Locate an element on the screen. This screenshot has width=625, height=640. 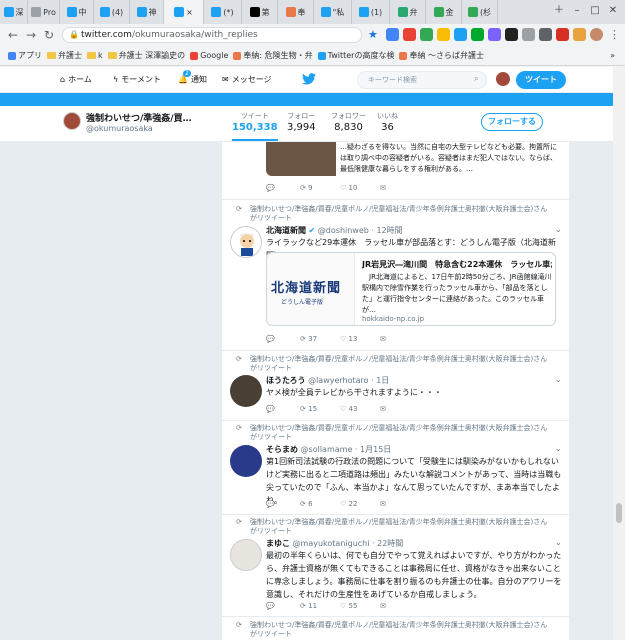
nav-home: ⌂ ホーム is located at coordinates (76, 79).